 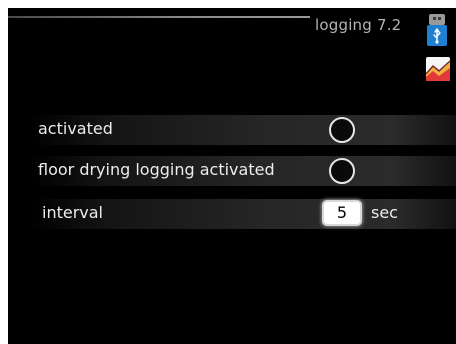 What do you see at coordinates (358, 25) in the screenshot?
I see `page-title: logging 7.2` at bounding box center [358, 25].